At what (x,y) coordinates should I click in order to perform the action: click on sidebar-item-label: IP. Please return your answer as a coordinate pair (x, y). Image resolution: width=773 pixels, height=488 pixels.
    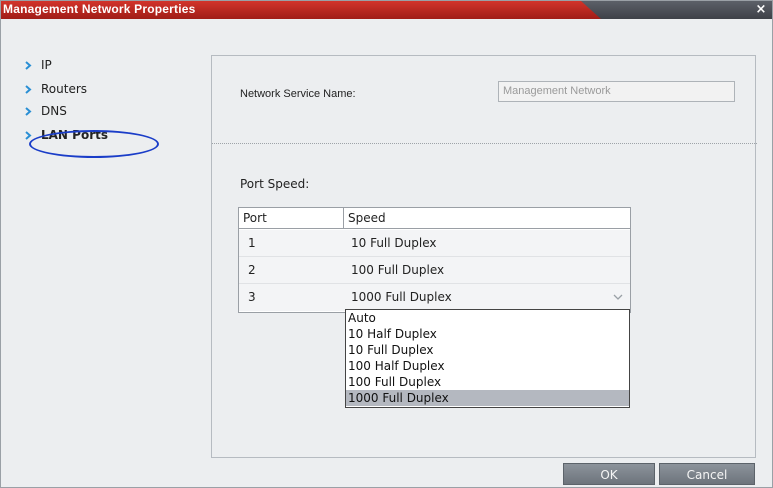
    Looking at the image, I should click on (46, 65).